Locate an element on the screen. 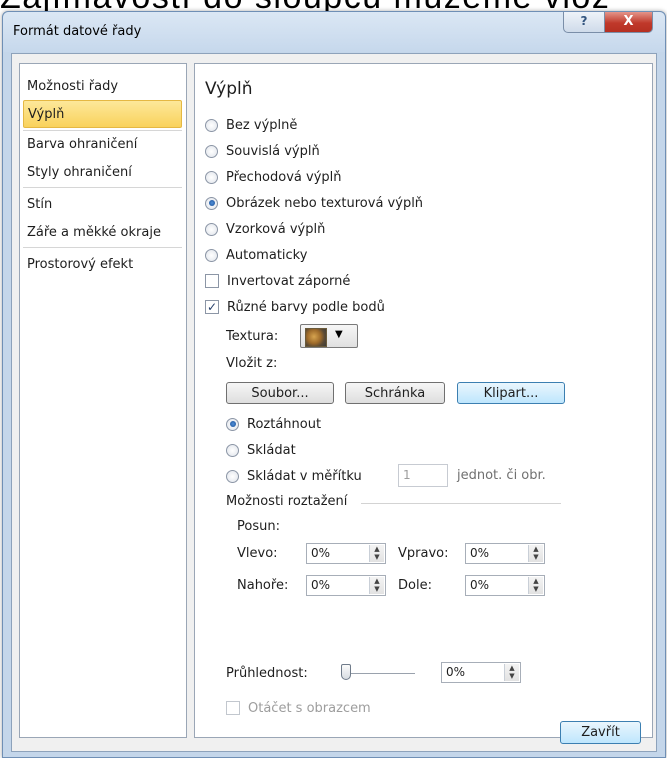  close-button: Zavřít is located at coordinates (600, 732).